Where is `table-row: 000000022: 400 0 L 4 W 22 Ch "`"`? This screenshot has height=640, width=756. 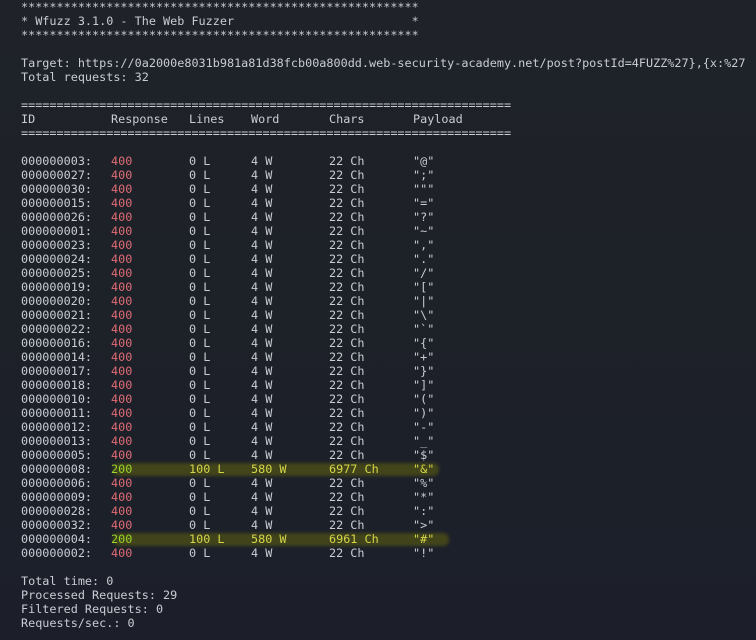 table-row: 000000022: 400 0 L 4 W 22 Ch "`" is located at coordinates (386, 329).